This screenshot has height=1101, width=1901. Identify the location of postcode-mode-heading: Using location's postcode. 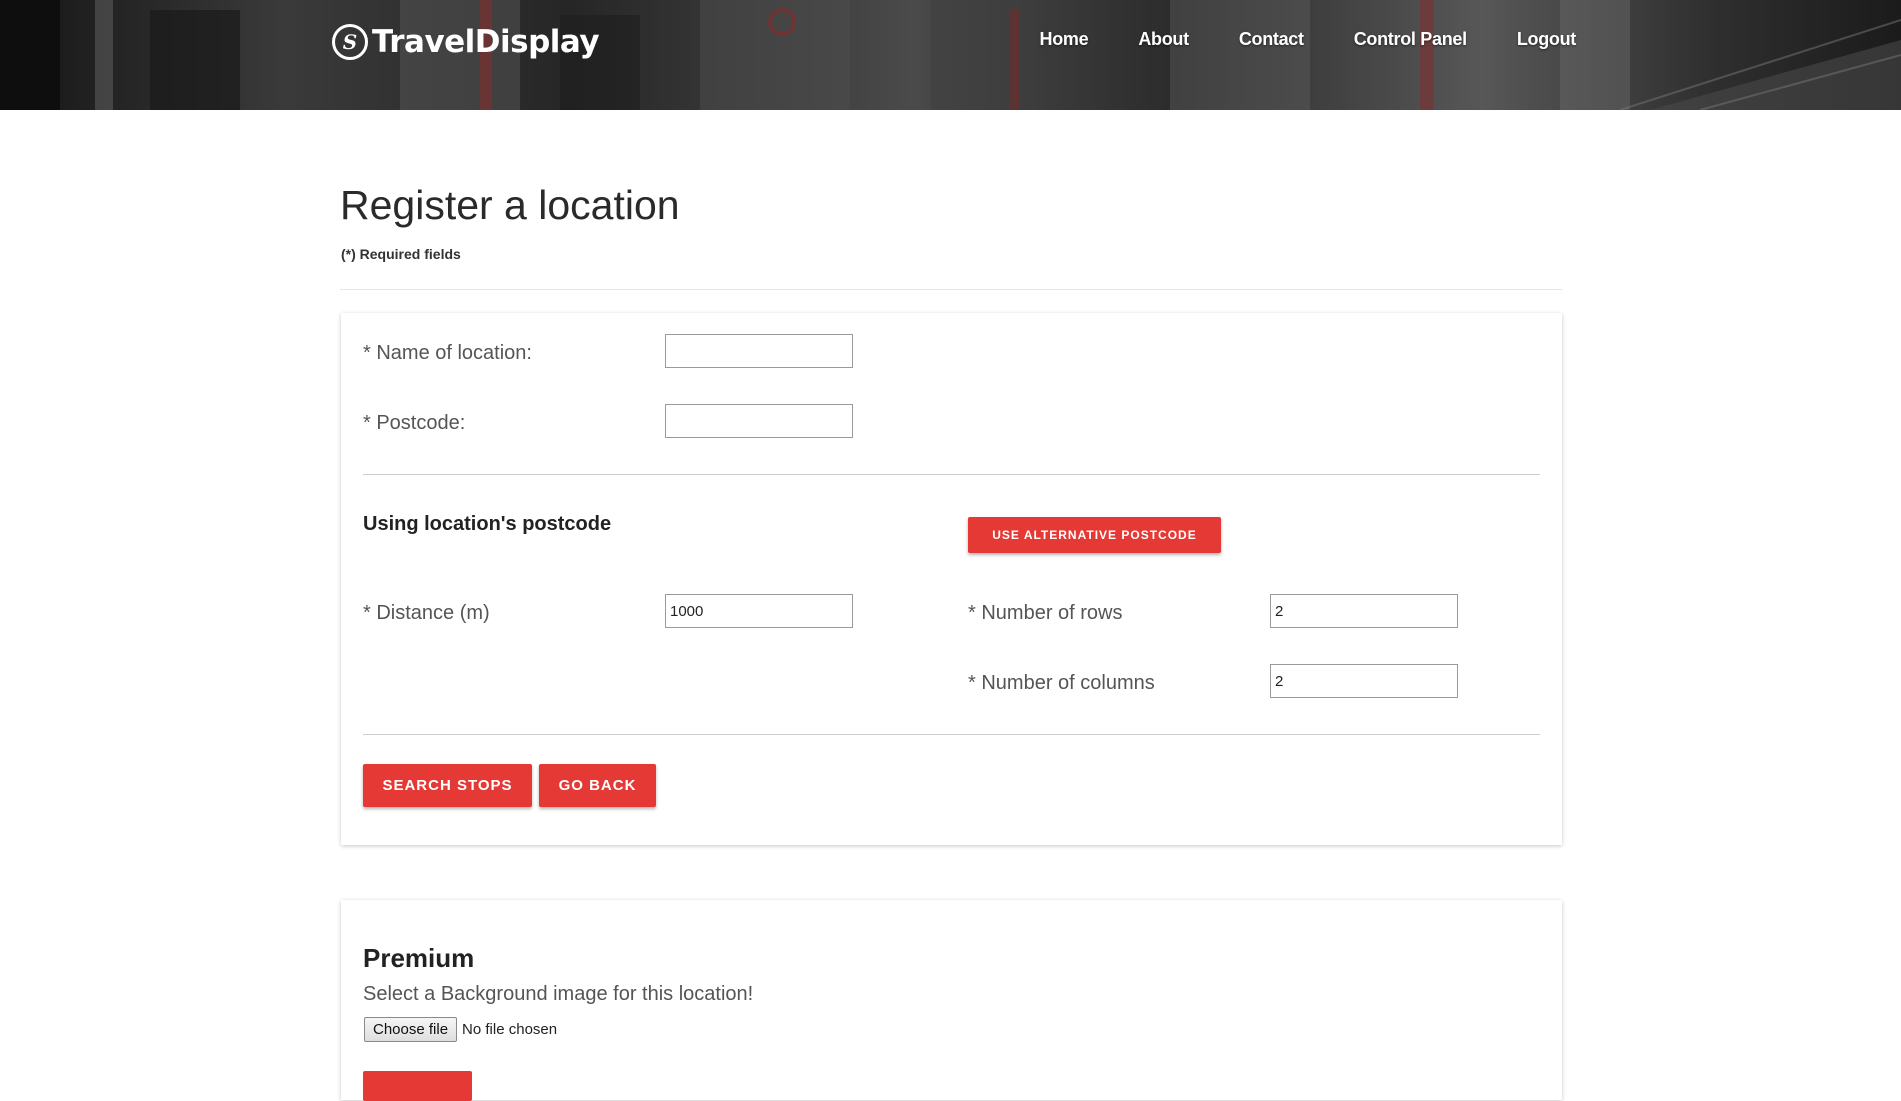
(487, 524).